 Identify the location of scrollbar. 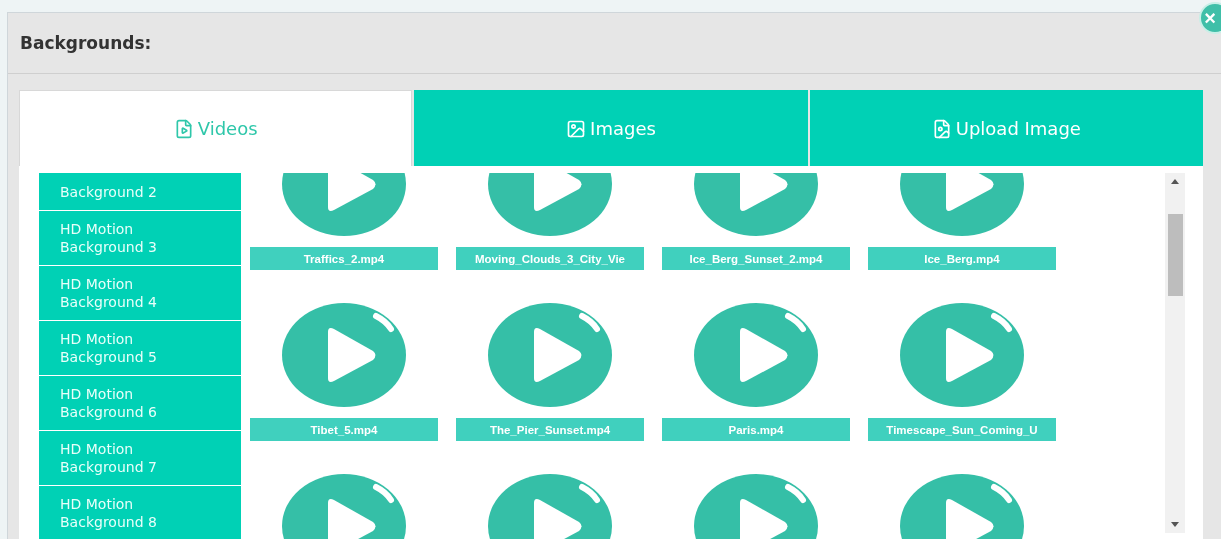
(1175, 353).